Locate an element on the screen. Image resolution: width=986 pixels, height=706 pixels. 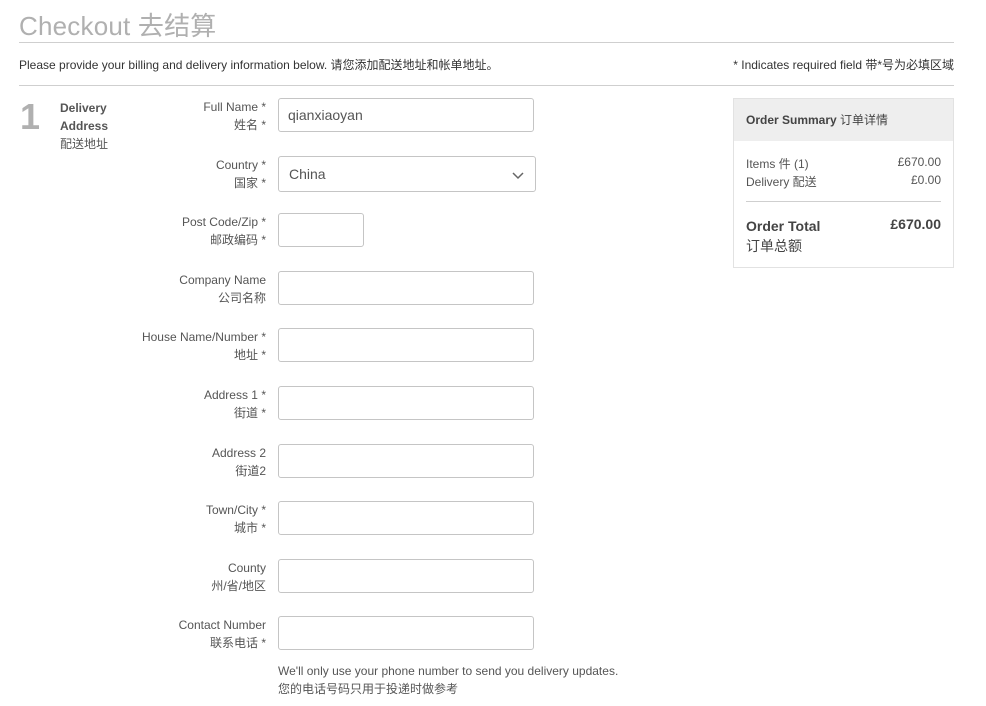
order-summary-heading-zh: 订单详情 is located at coordinates (864, 120).